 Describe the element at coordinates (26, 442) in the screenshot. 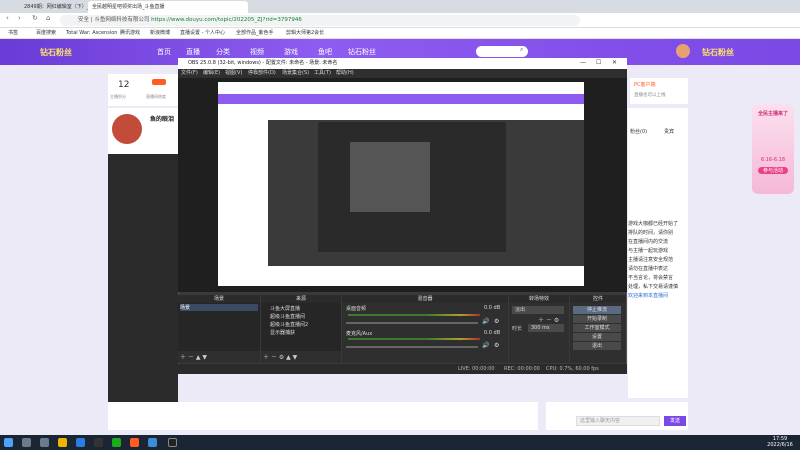

I see `search-taskbar-icon` at that location.